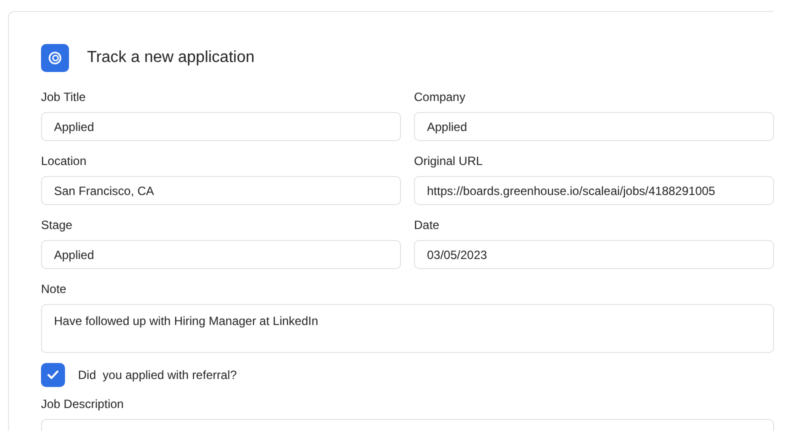 The height and width of the screenshot is (442, 793). I want to click on input-field: 03/05/2023, so click(594, 254).